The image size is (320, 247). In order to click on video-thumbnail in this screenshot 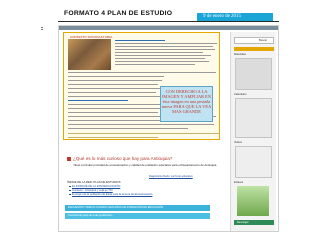, I will do `click(253, 162)`.